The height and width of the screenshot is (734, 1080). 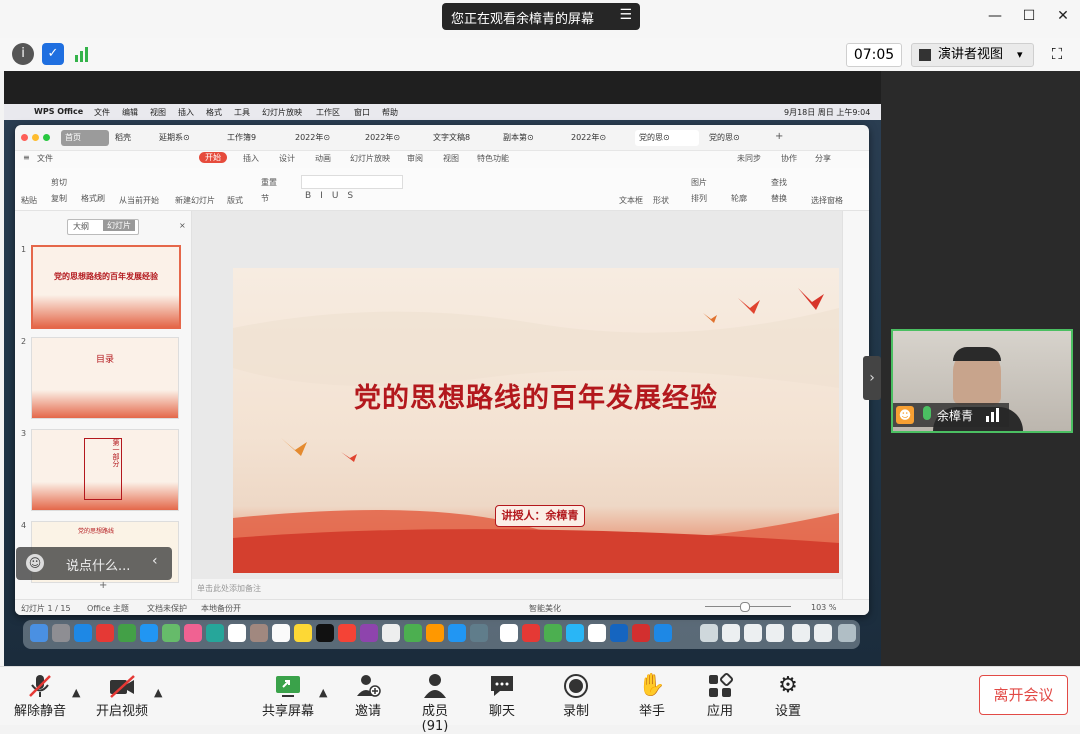 What do you see at coordinates (182, 225) in the screenshot?
I see `close-panel-icon: ×` at bounding box center [182, 225].